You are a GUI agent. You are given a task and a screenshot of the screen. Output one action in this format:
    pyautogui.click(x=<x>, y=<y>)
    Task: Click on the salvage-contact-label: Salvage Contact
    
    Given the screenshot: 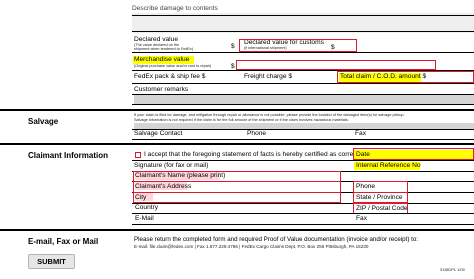 What is the action you would take?
    pyautogui.click(x=158, y=133)
    